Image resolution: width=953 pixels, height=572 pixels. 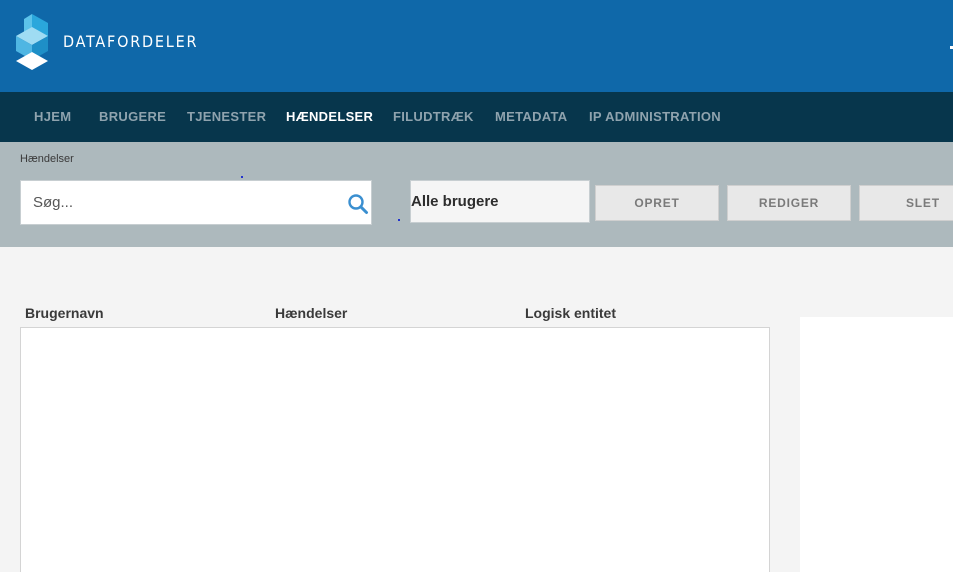 What do you see at coordinates (329, 117) in the screenshot?
I see `nav-item-haendelser: HÆNDELSER` at bounding box center [329, 117].